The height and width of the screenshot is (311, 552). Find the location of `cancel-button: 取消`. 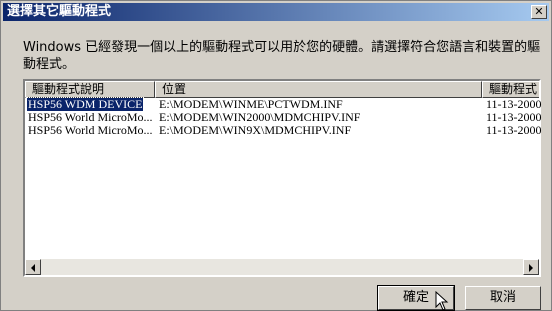

cancel-button: 取消 is located at coordinates (503, 298).